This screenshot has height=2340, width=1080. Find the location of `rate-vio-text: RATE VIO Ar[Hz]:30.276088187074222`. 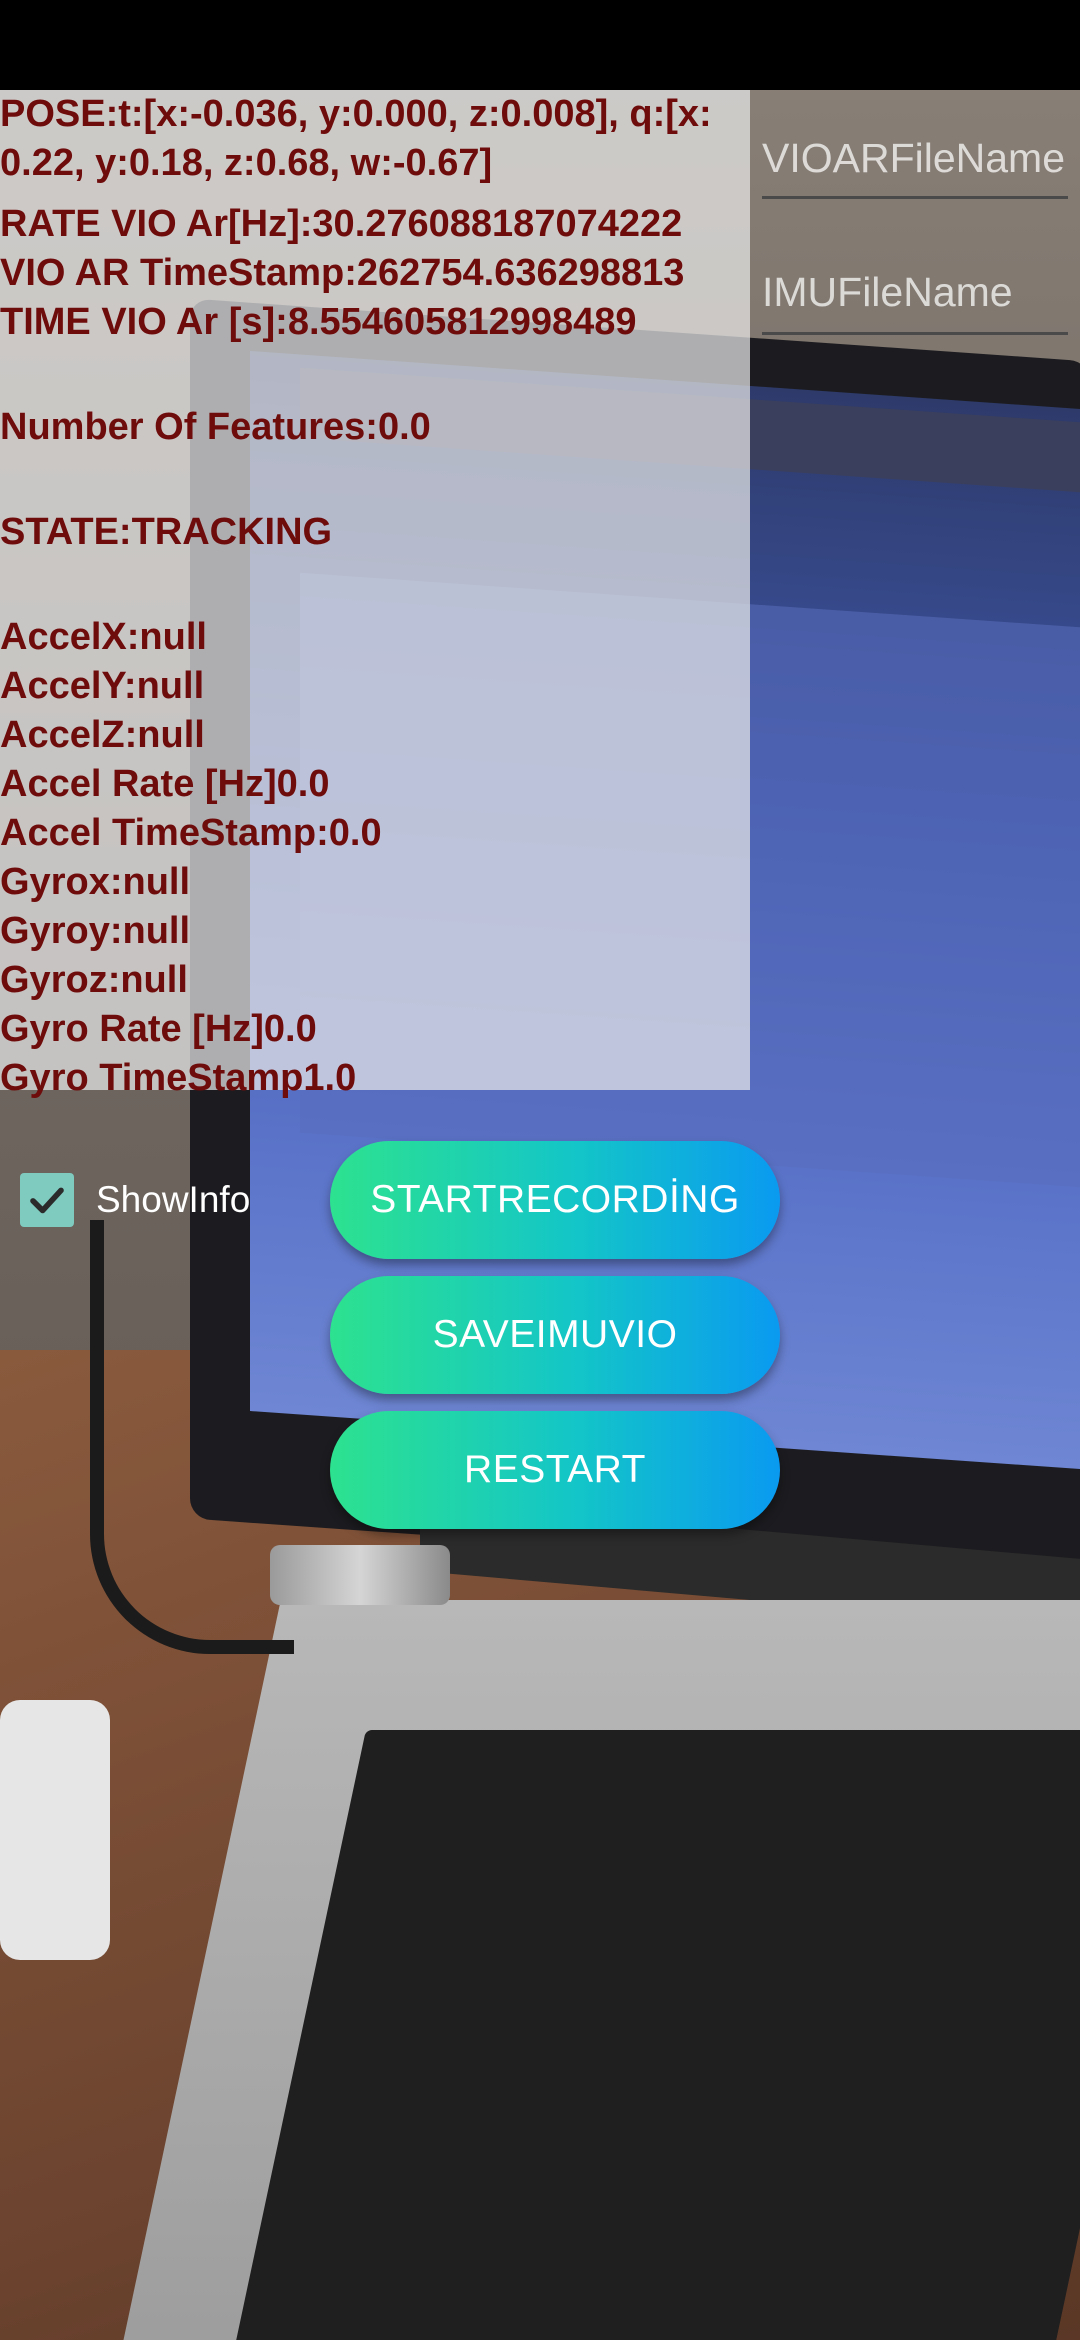

rate-vio-text: RATE VIO Ar[Hz]:30.276088187074222 is located at coordinates (341, 224).